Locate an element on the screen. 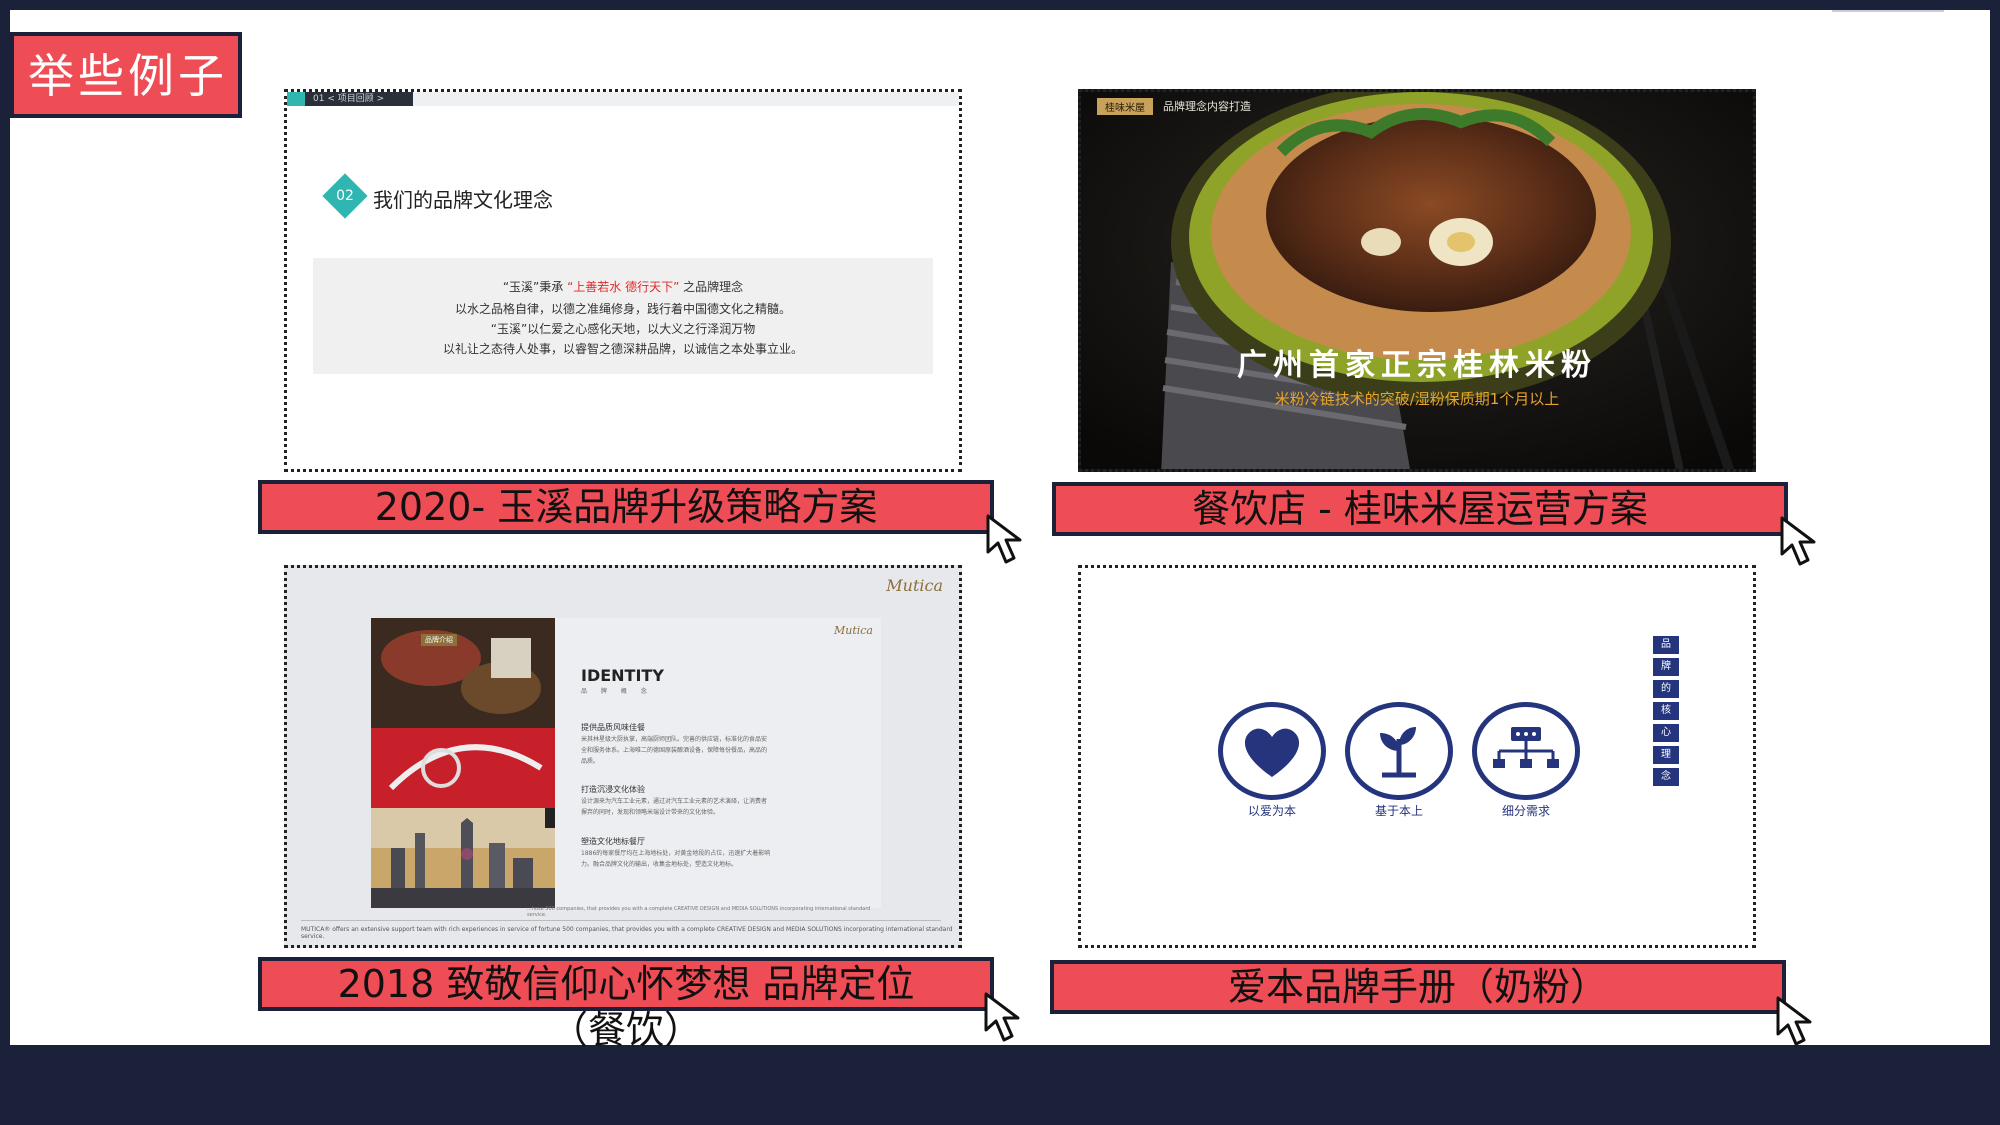 The image size is (2000, 1125). top-frame-strip is located at coordinates (1000, 5).